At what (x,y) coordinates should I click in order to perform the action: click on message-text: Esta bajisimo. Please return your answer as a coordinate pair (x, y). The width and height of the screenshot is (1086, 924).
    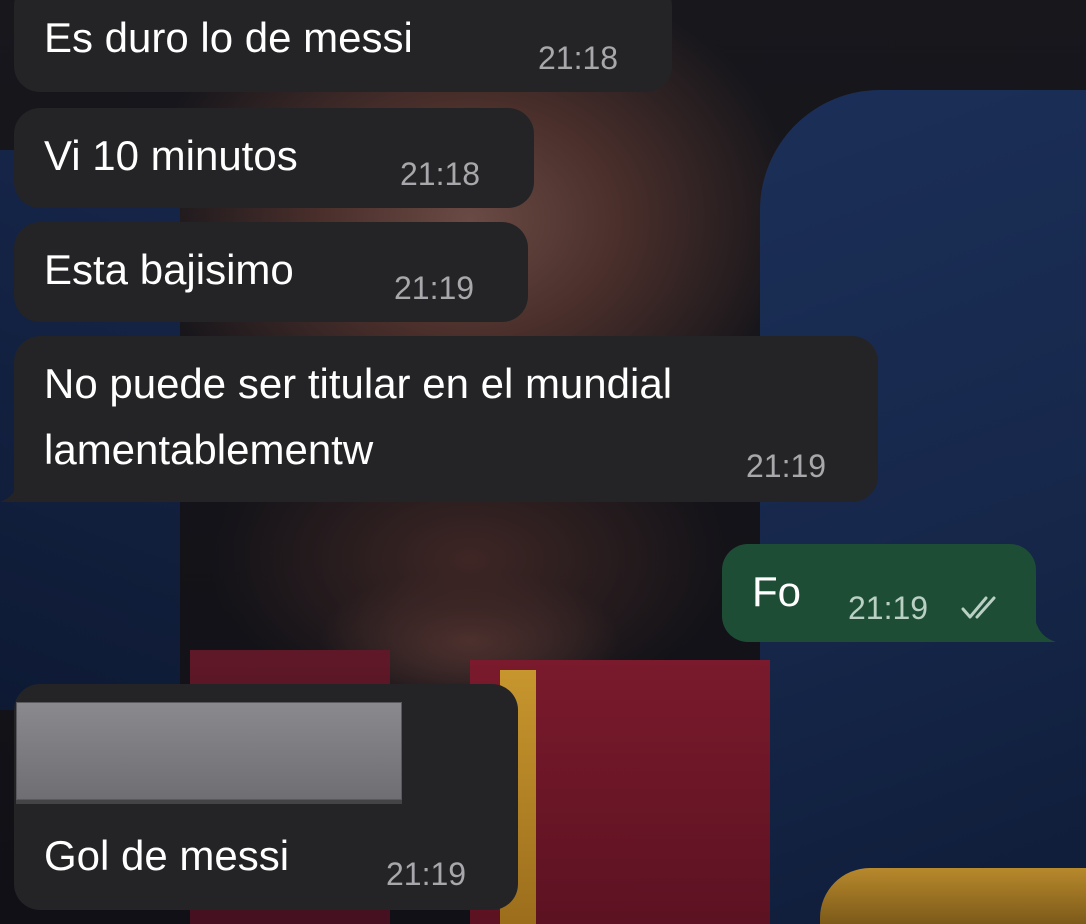
    Looking at the image, I should click on (169, 269).